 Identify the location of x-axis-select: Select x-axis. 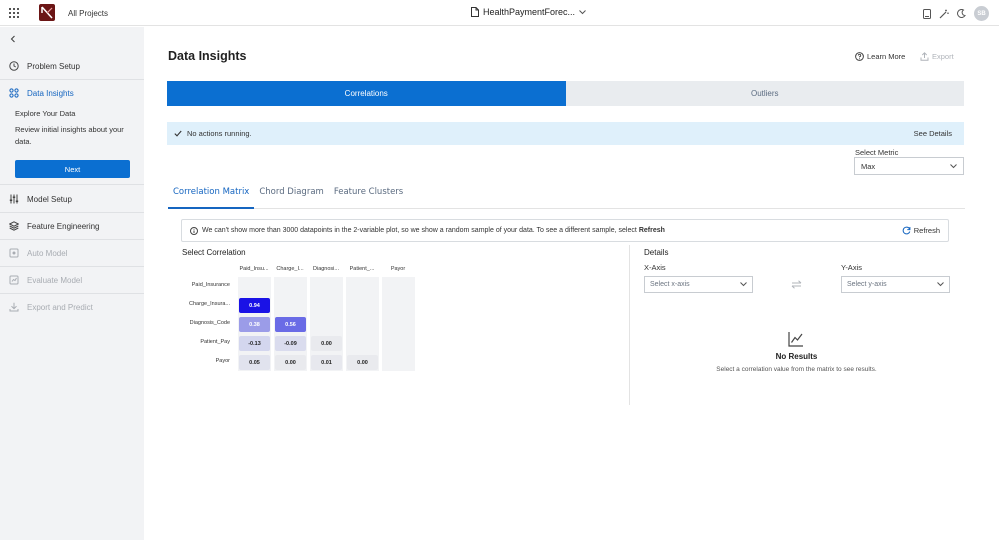
(698, 284).